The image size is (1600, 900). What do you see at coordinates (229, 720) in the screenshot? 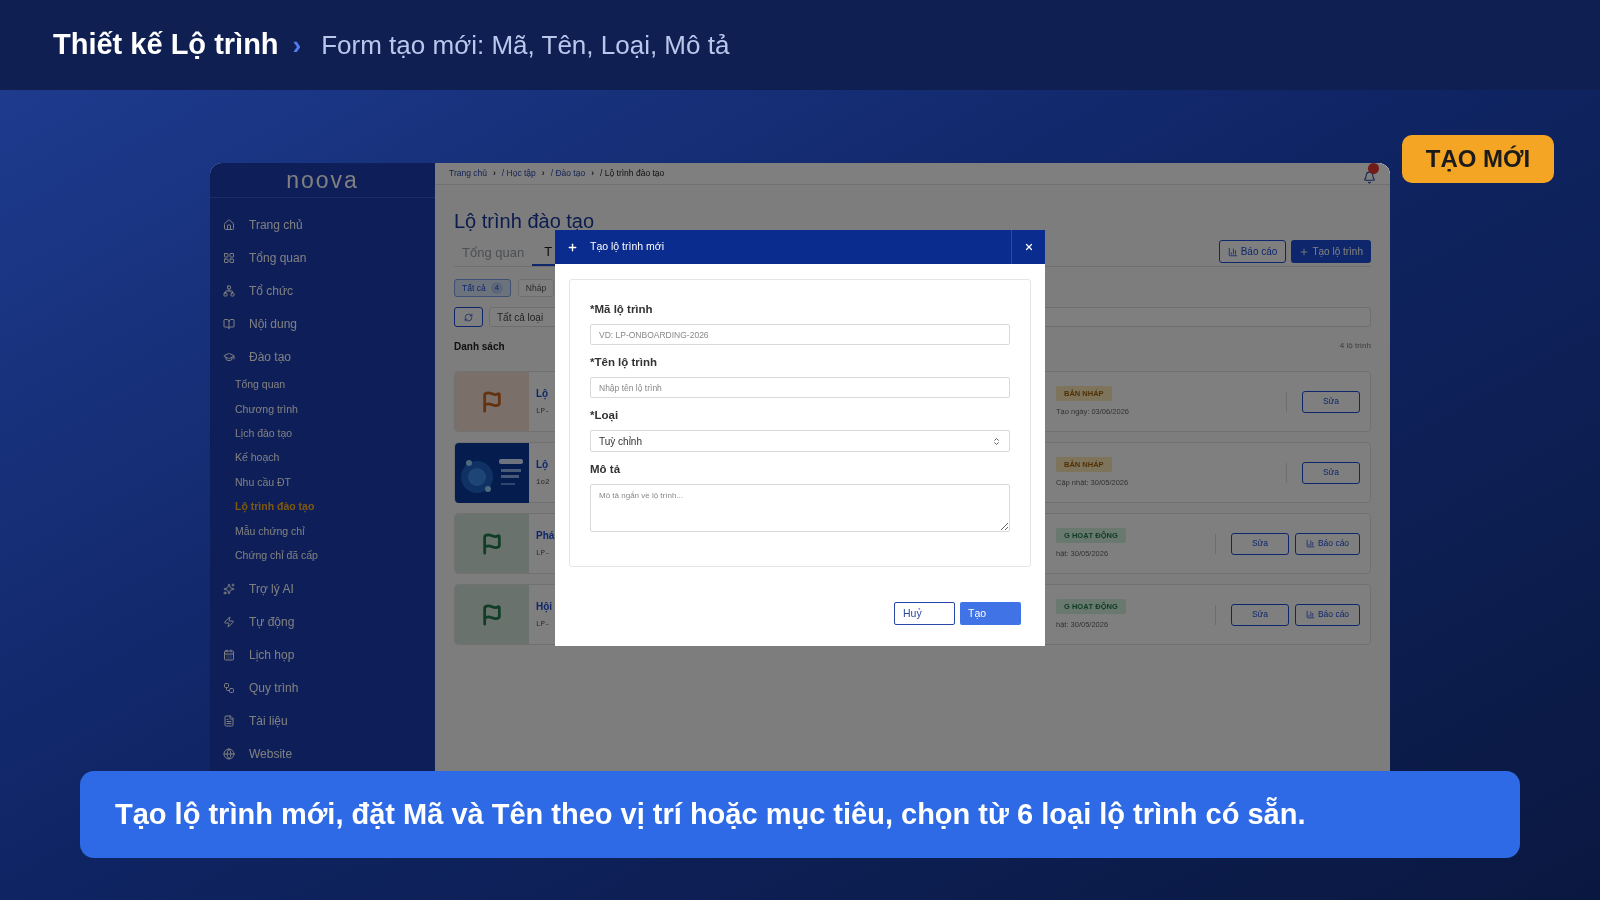
I see `document-icon` at bounding box center [229, 720].